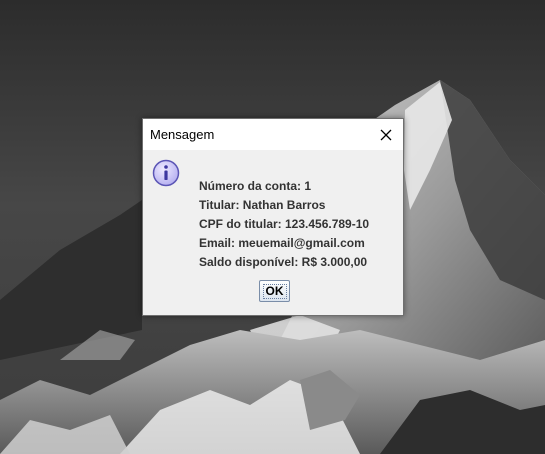 The height and width of the screenshot is (454, 545). I want to click on cpf-line: CPF do titular: 123.456.789-10, so click(284, 224).